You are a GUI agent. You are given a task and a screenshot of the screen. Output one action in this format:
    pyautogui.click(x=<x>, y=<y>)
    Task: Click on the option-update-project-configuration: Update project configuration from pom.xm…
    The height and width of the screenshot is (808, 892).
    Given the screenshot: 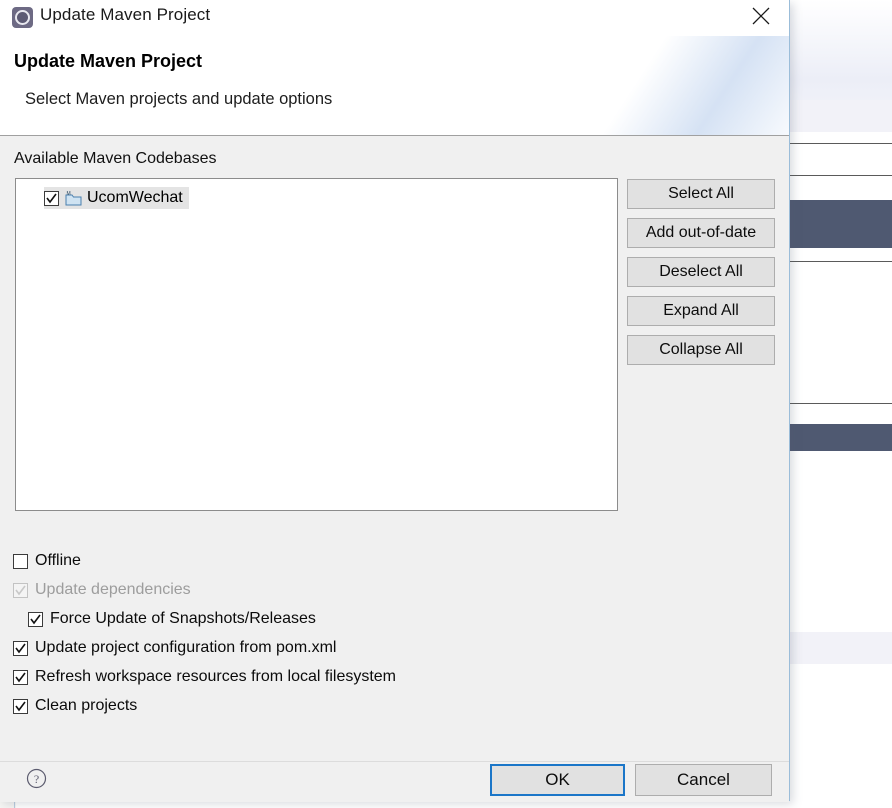 What is the action you would take?
    pyautogui.click(x=174, y=648)
    